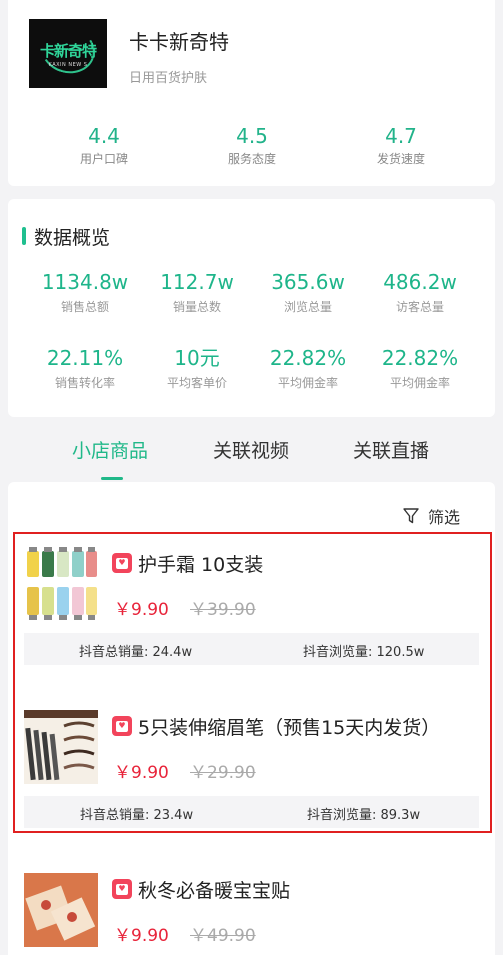 This screenshot has width=503, height=955. What do you see at coordinates (197, 358) in the screenshot?
I see `metric-value: 10元` at bounding box center [197, 358].